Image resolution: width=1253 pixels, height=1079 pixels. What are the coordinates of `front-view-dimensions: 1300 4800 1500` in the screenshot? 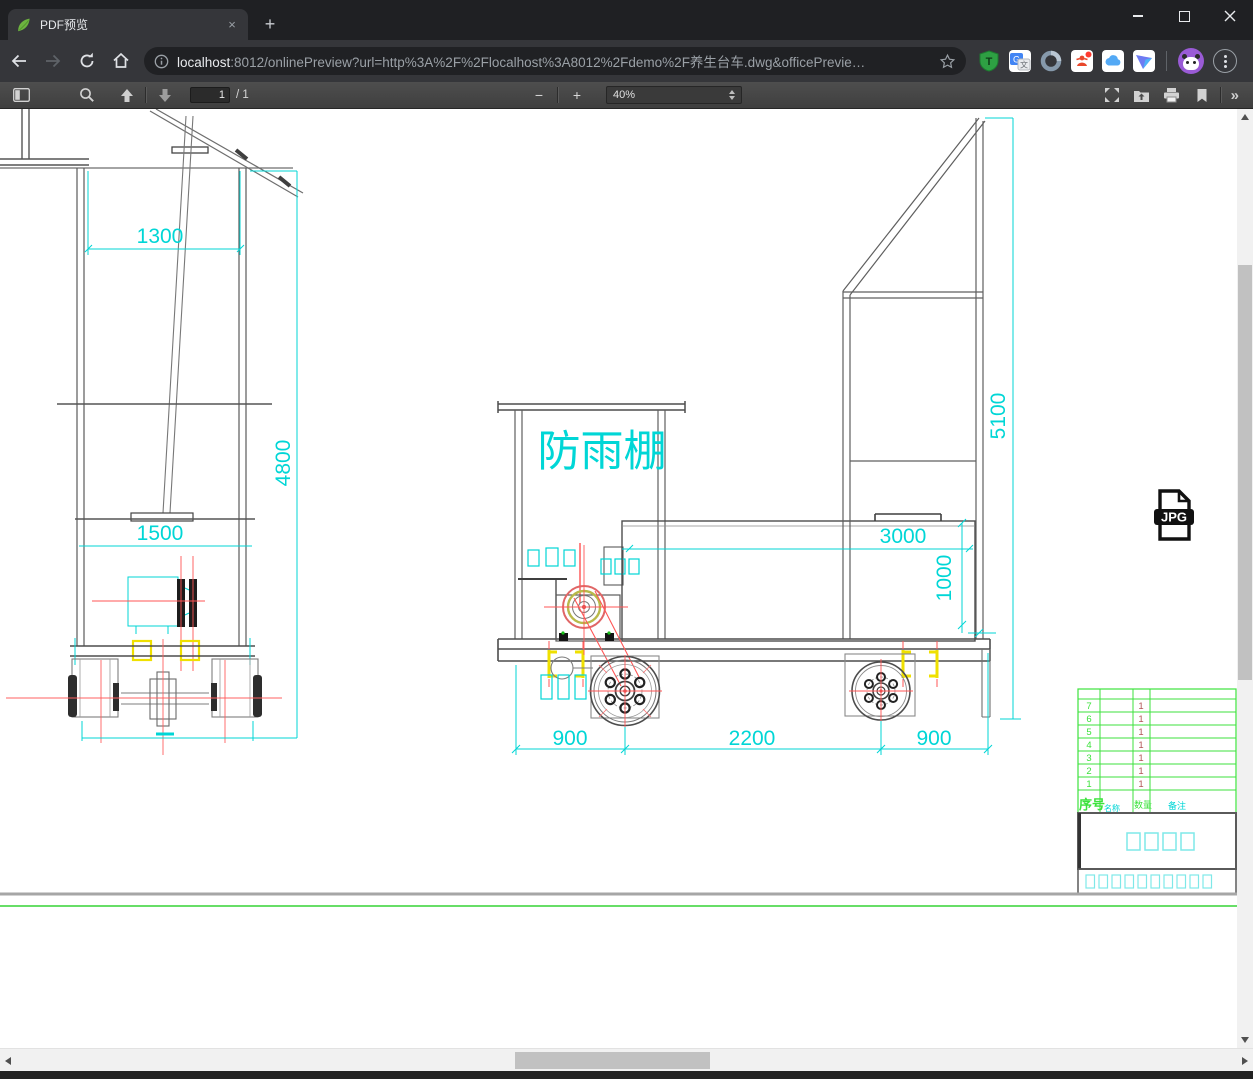 It's located at (191, 454).